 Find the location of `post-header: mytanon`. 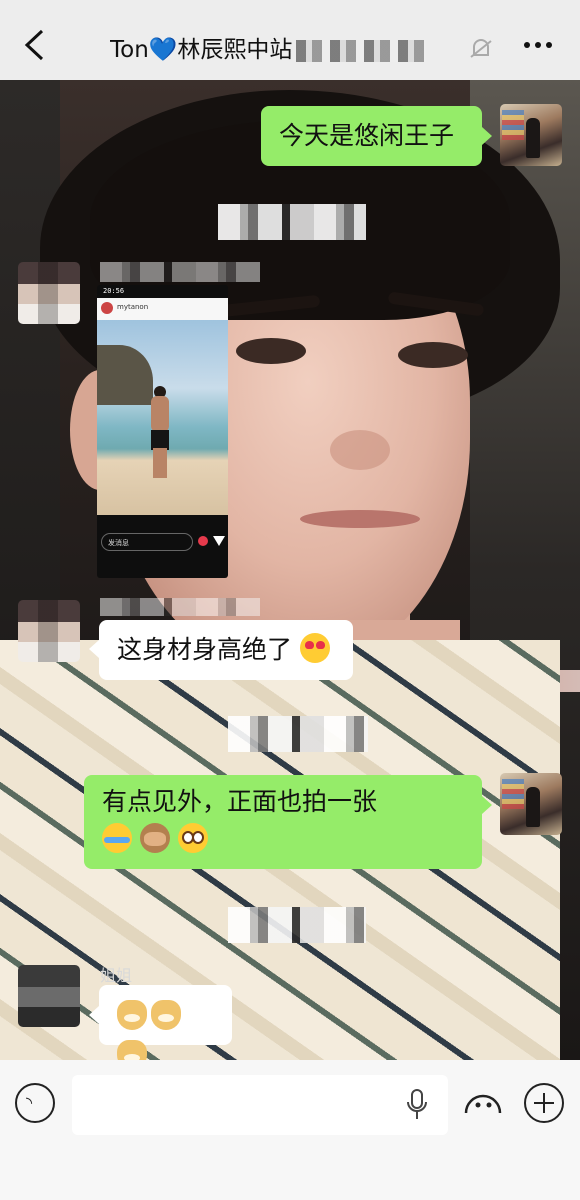

post-header: mytanon is located at coordinates (162, 309).